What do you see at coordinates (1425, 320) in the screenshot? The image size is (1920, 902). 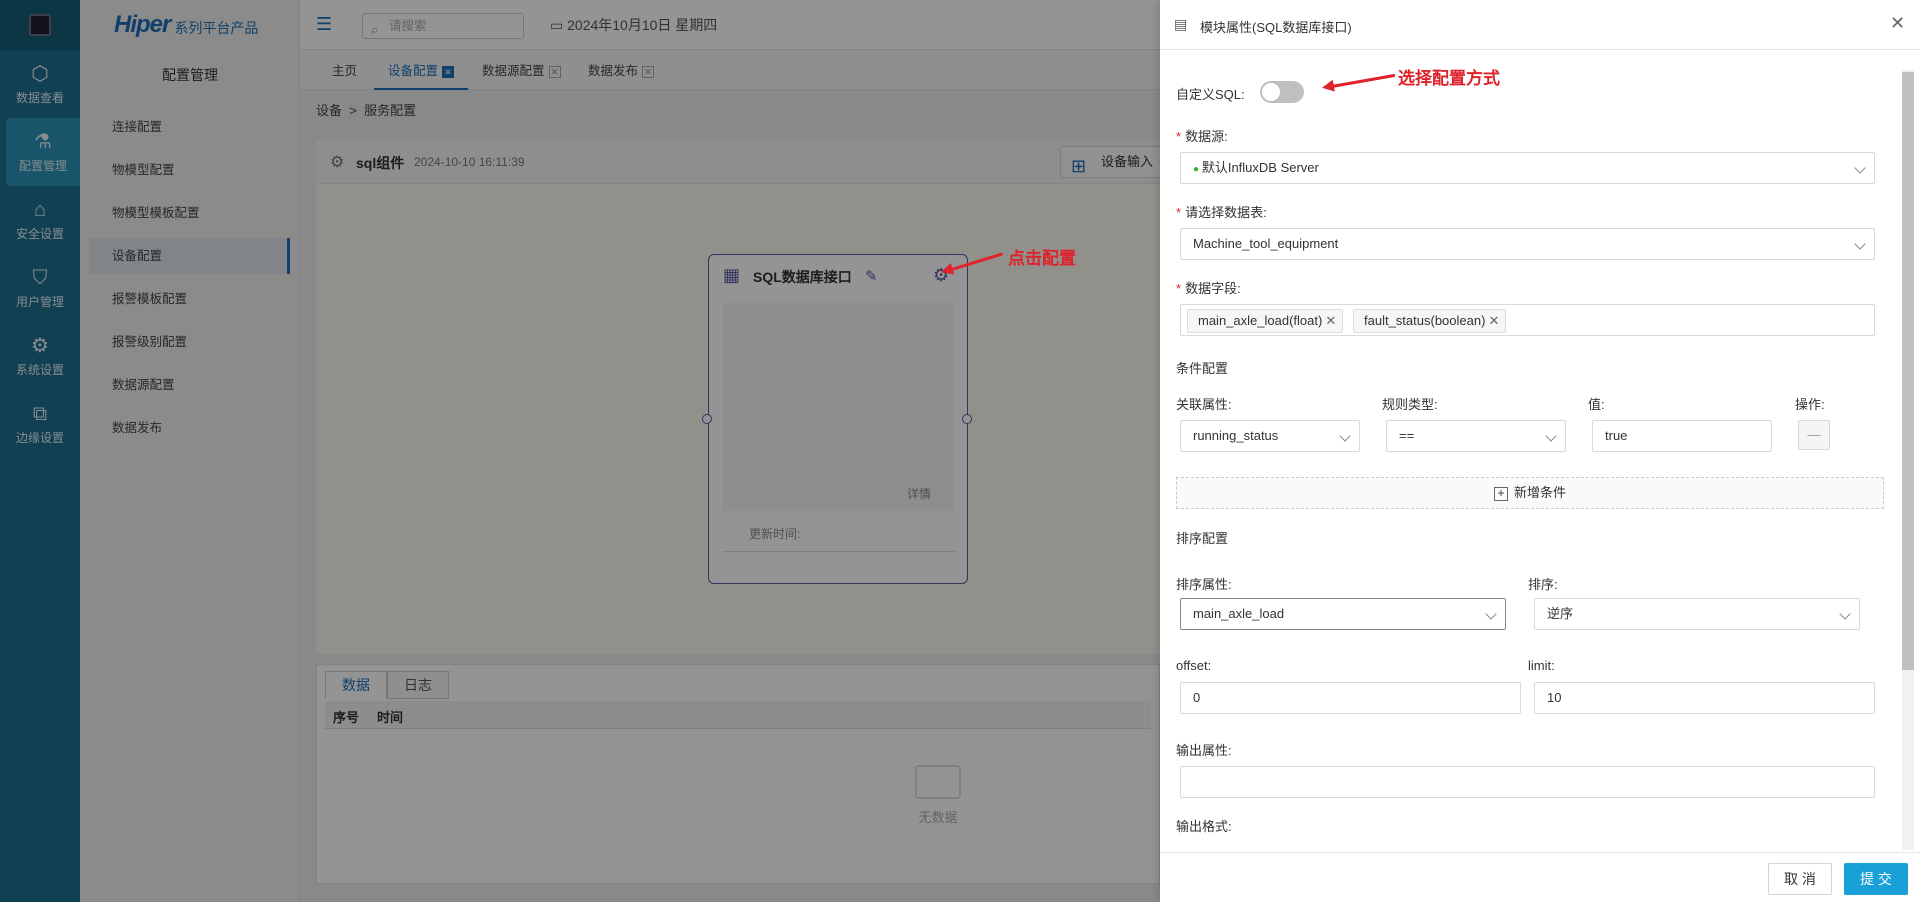 I see `tag-label: fault_status(boolean)` at bounding box center [1425, 320].